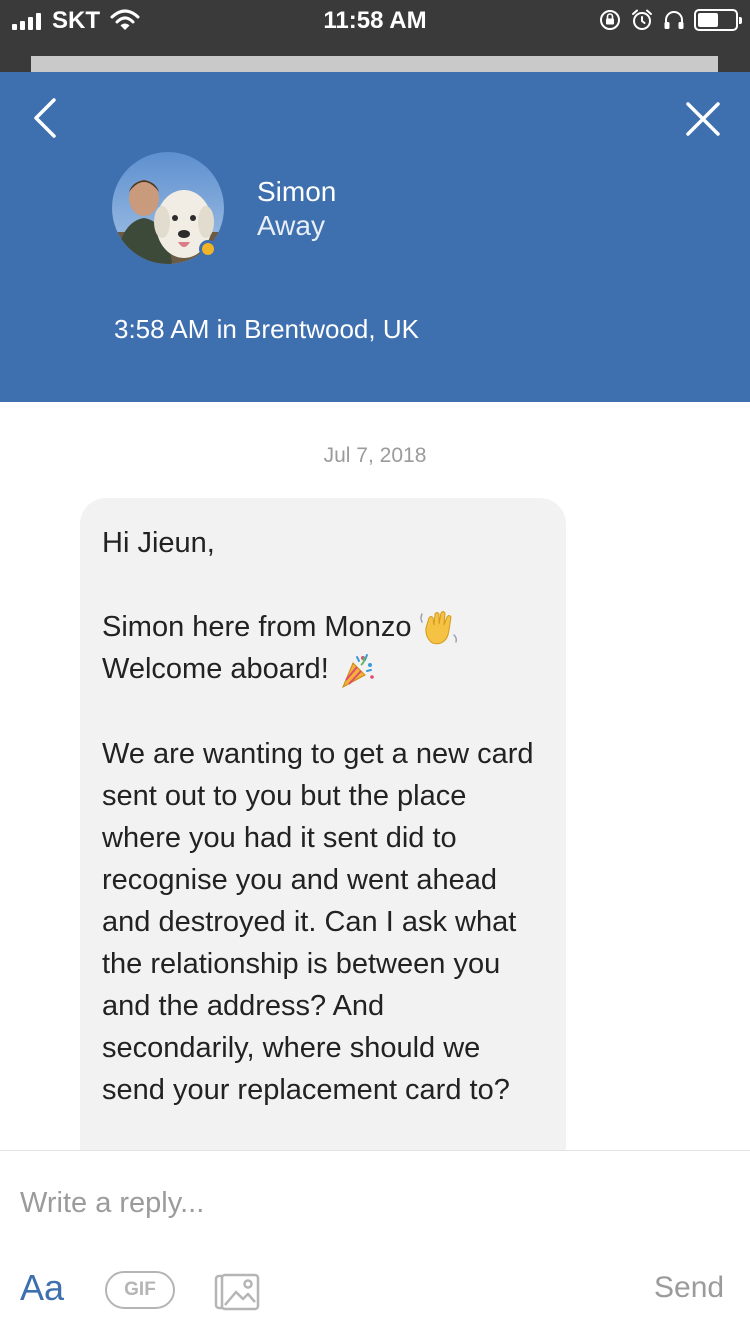  What do you see at coordinates (140, 1290) in the screenshot?
I see `gif-button: GIF` at bounding box center [140, 1290].